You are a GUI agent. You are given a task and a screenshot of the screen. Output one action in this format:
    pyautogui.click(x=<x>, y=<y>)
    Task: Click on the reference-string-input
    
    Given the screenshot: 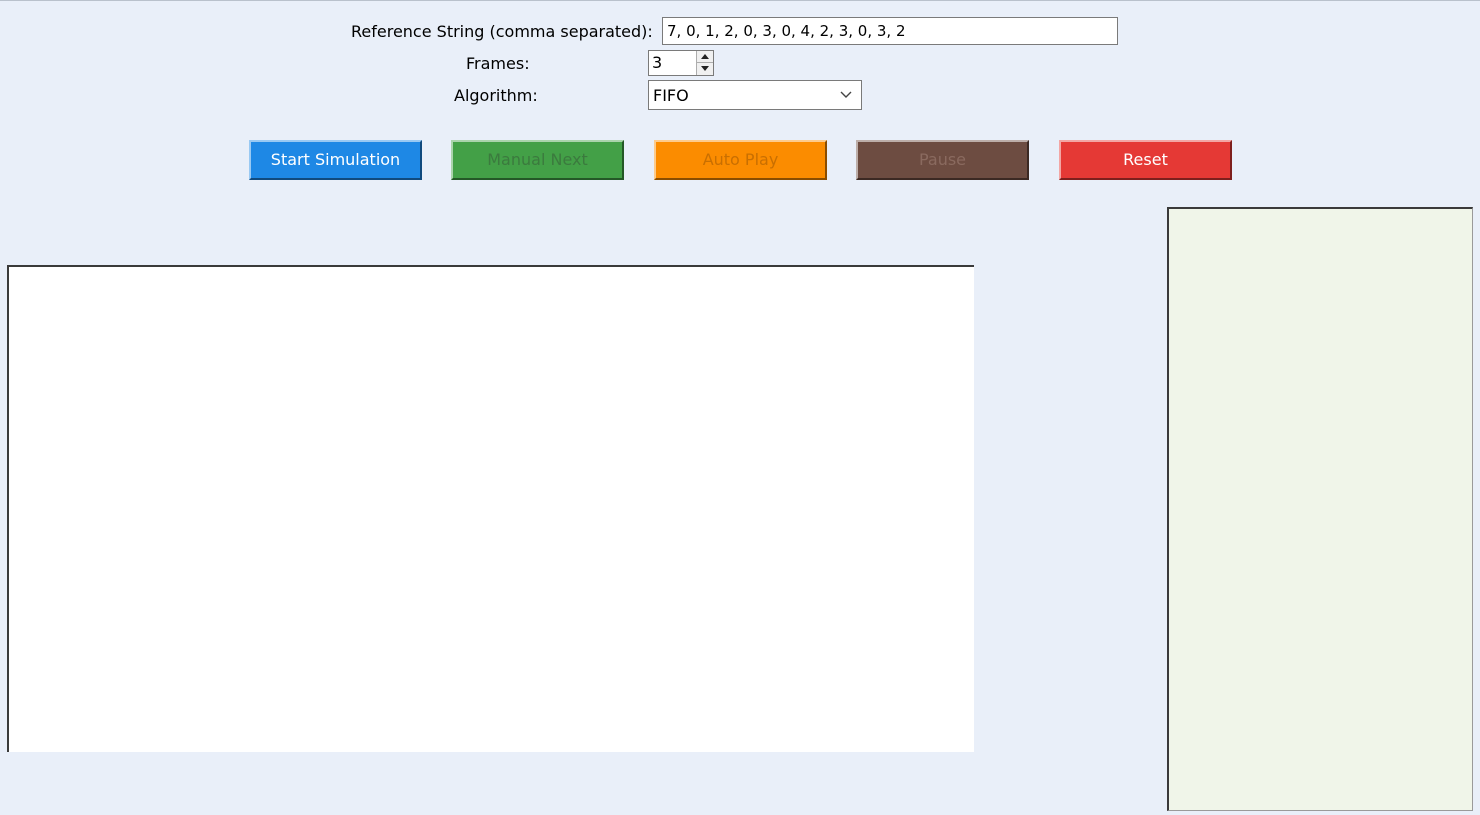 What is the action you would take?
    pyautogui.click(x=890, y=31)
    